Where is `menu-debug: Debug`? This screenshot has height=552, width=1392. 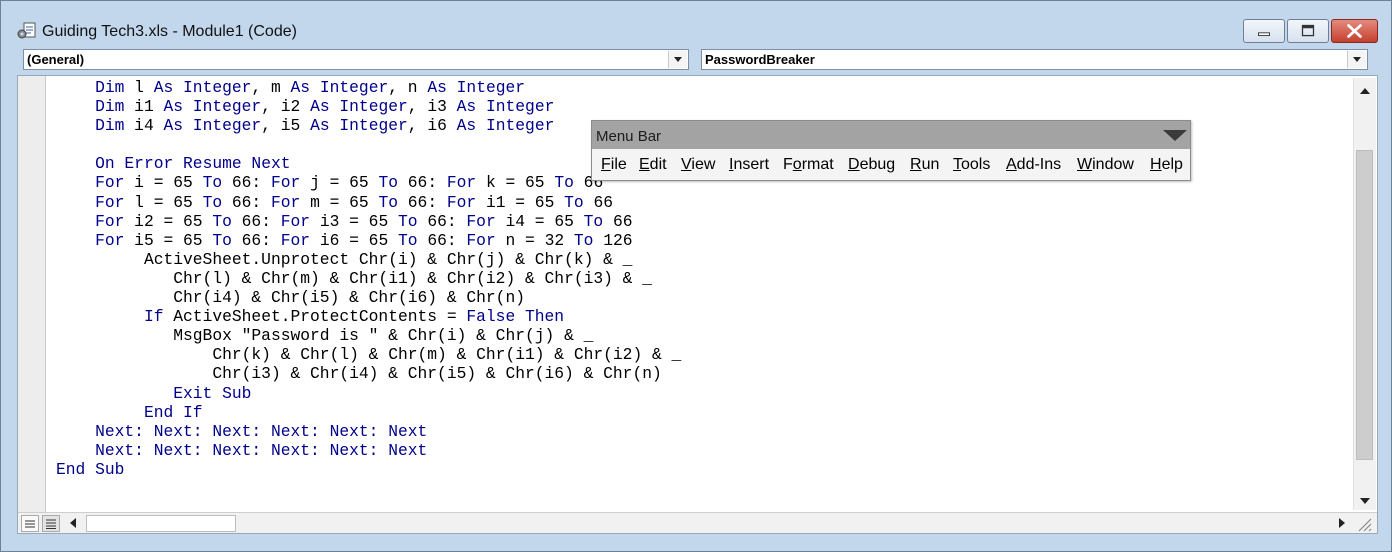 menu-debug: Debug is located at coordinates (871, 165).